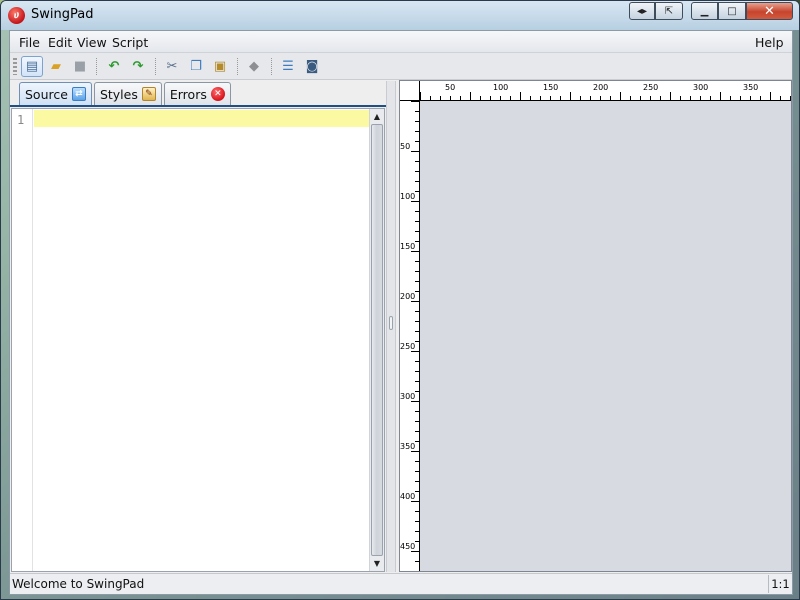 The width and height of the screenshot is (800, 600). I want to click on menu-script: Script, so click(130, 42).